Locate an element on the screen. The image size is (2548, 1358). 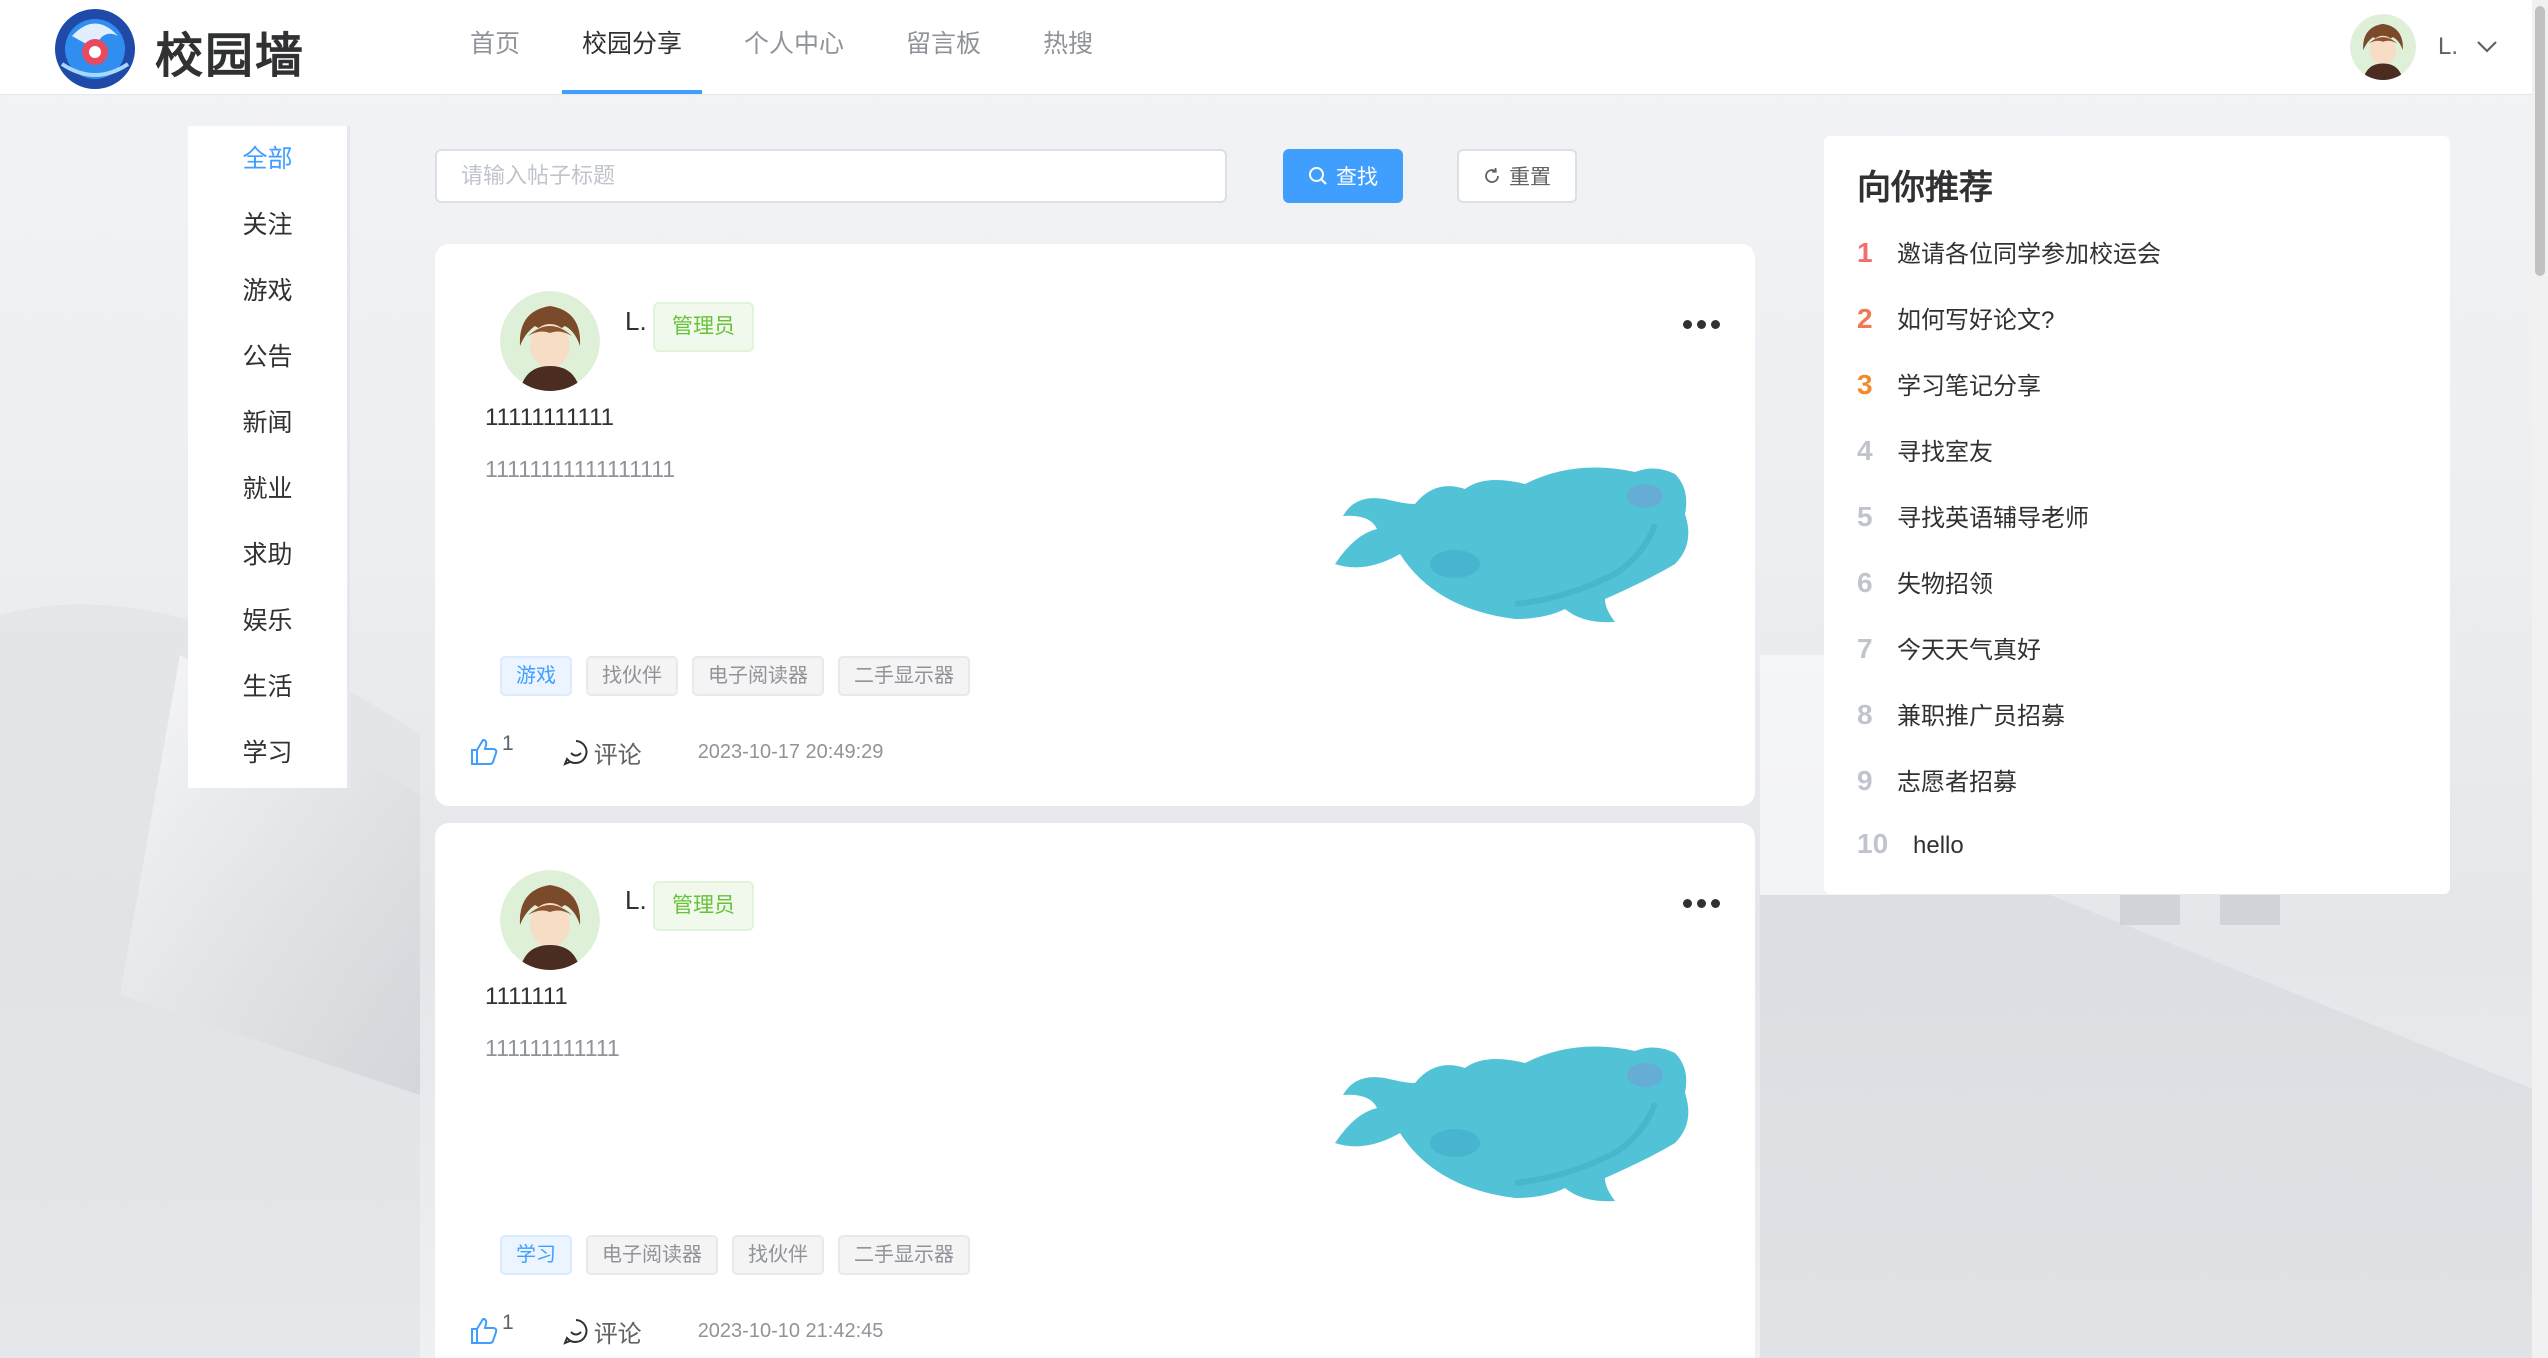
rank-number: 9 is located at coordinates (1865, 780).